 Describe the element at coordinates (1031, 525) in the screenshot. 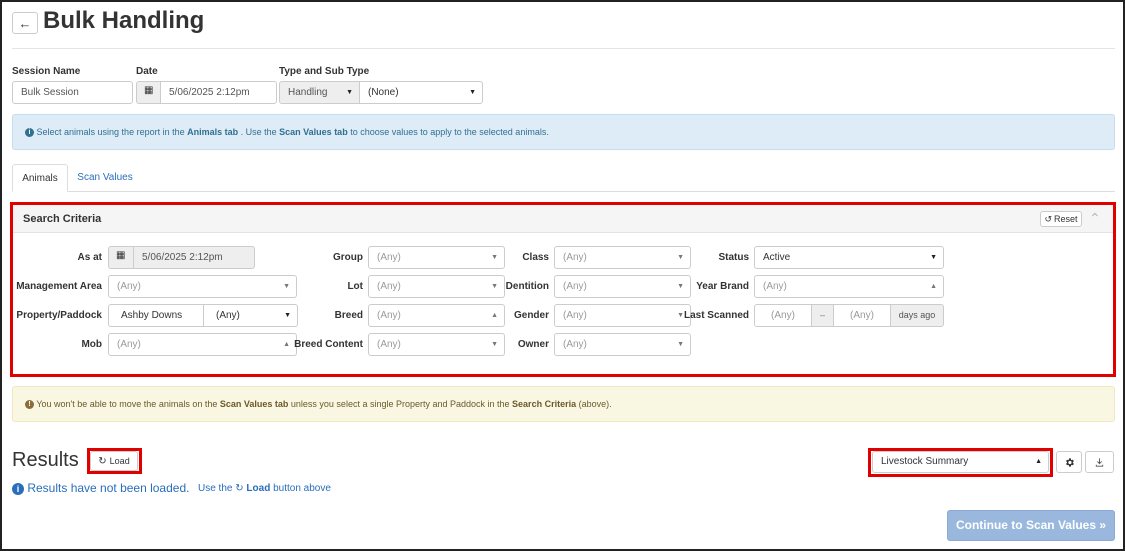

I see `continue-button: Continue to Scan Values »` at that location.